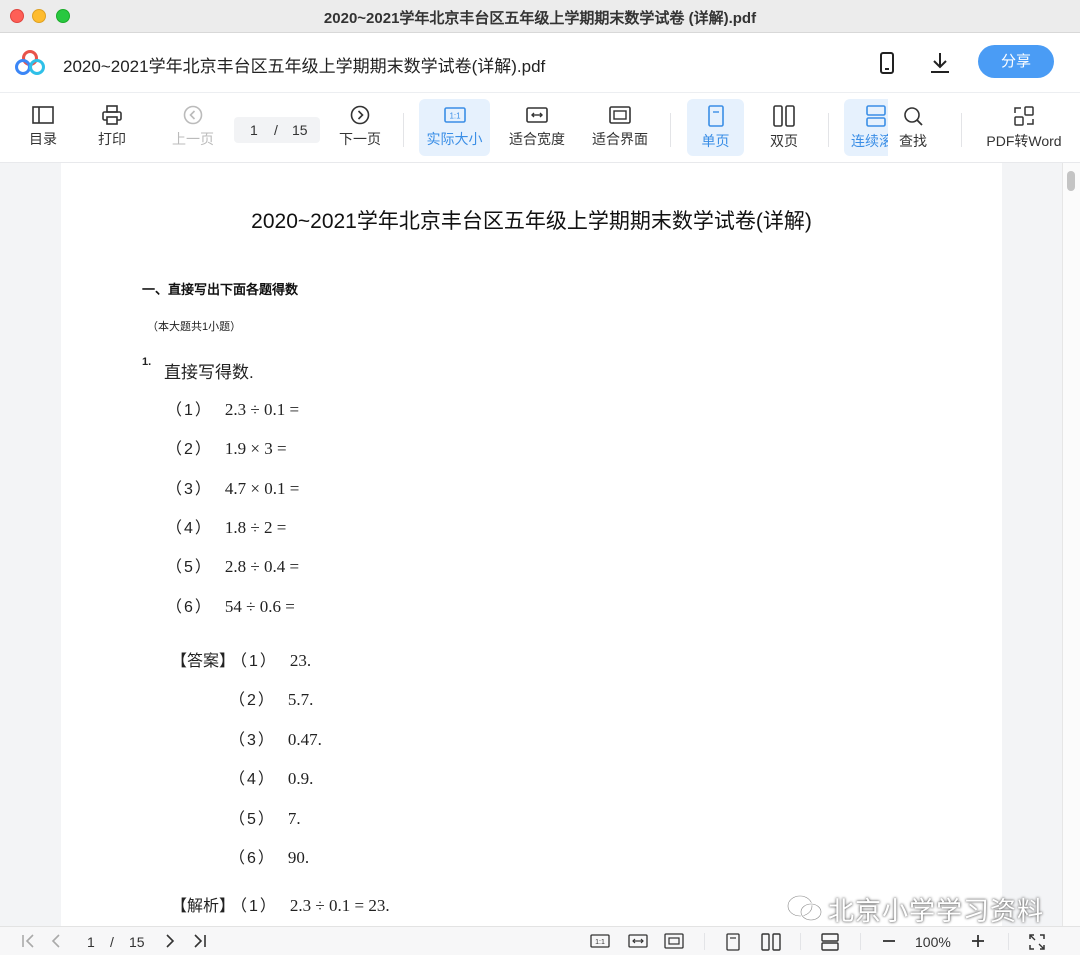 The height and width of the screenshot is (955, 1080). Describe the element at coordinates (230, 606) in the screenshot. I see `problem-item: （6） 54 ÷ 0.6 =` at that location.